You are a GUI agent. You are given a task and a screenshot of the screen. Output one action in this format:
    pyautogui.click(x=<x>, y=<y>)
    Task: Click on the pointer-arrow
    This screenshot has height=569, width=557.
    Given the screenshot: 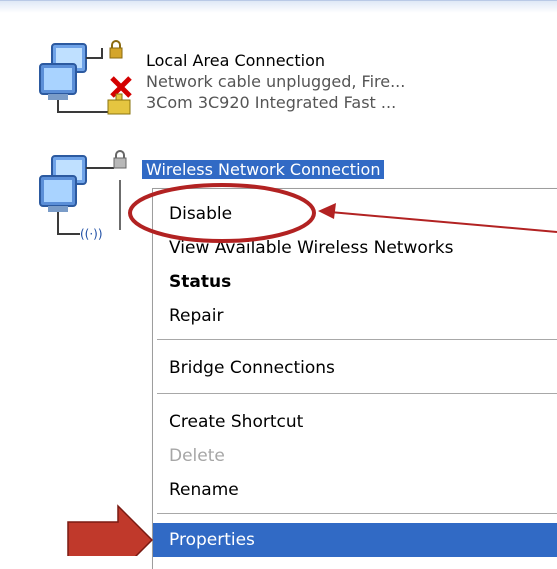 What is the action you would take?
    pyautogui.click(x=437, y=218)
    